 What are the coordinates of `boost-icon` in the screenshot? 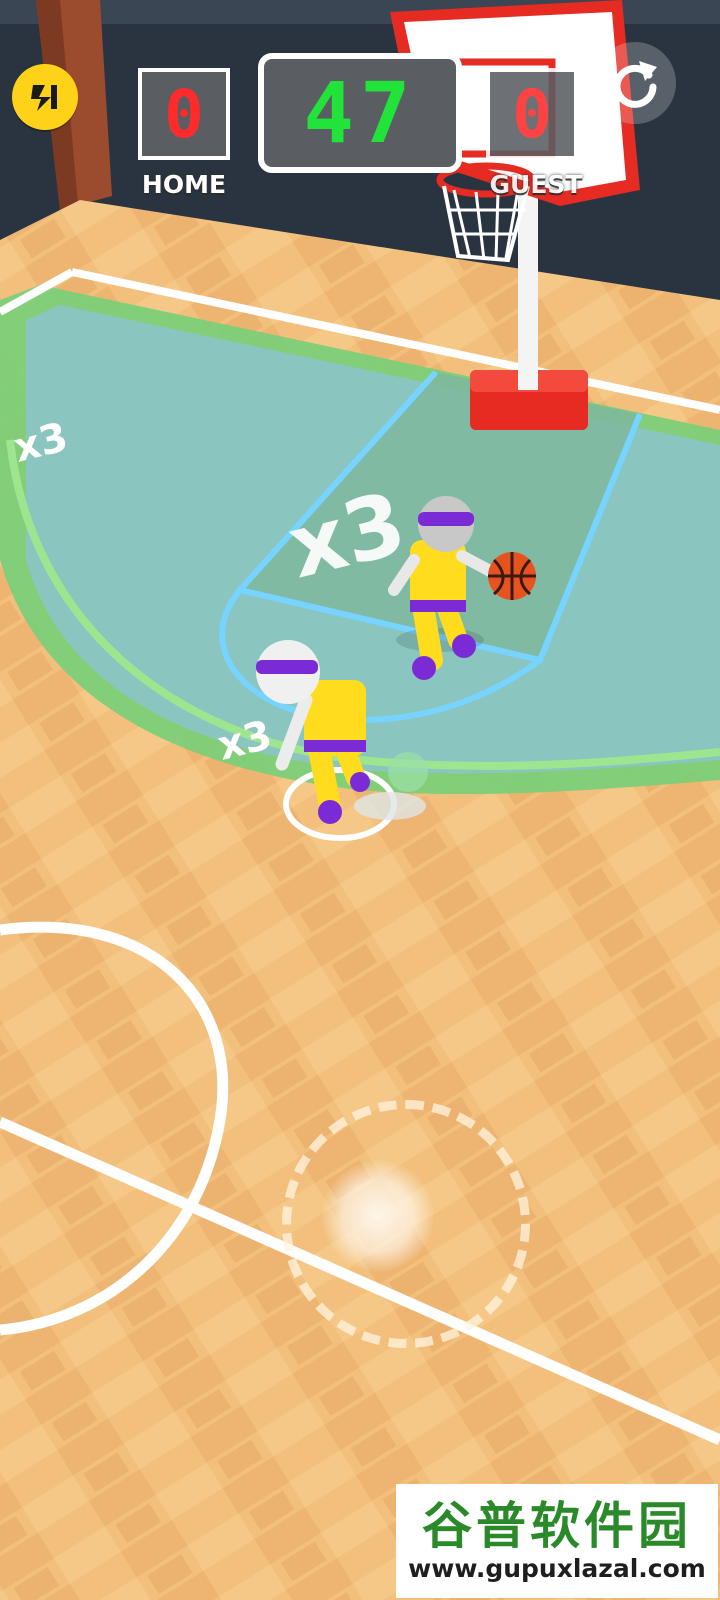 It's located at (44, 98).